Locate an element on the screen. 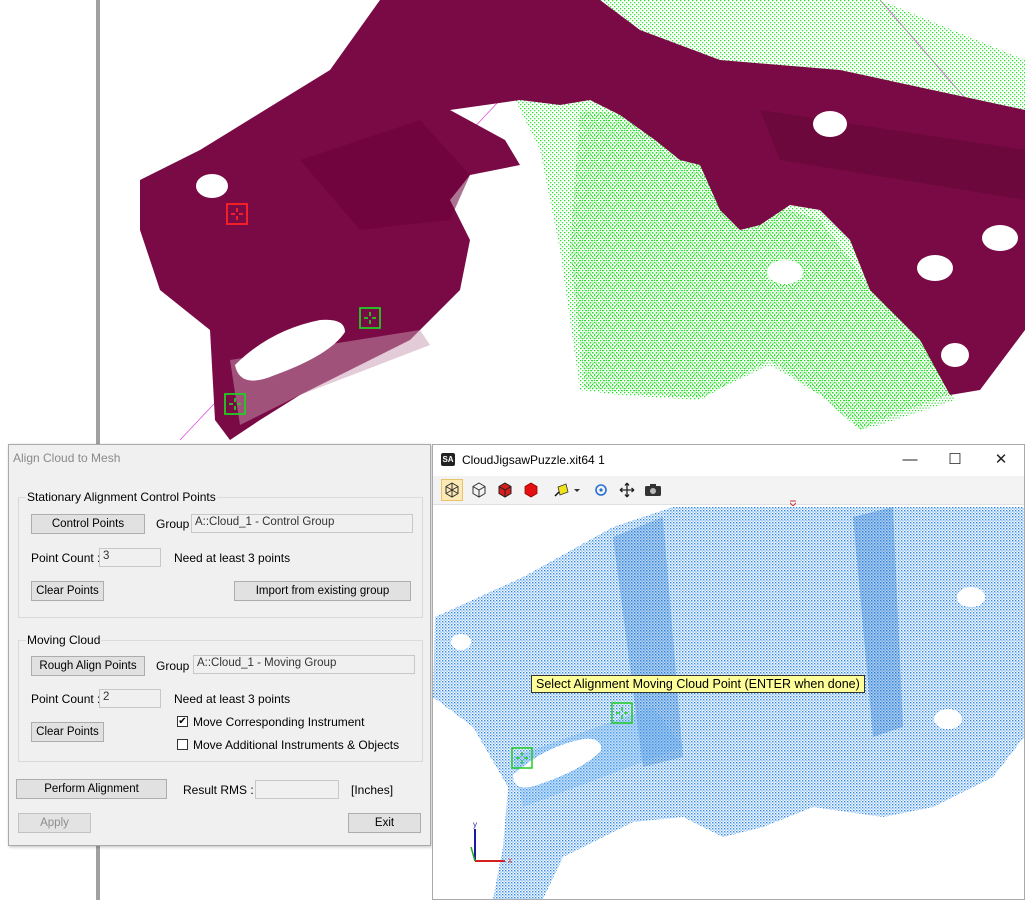  sa-logo-icon: SA is located at coordinates (448, 459).